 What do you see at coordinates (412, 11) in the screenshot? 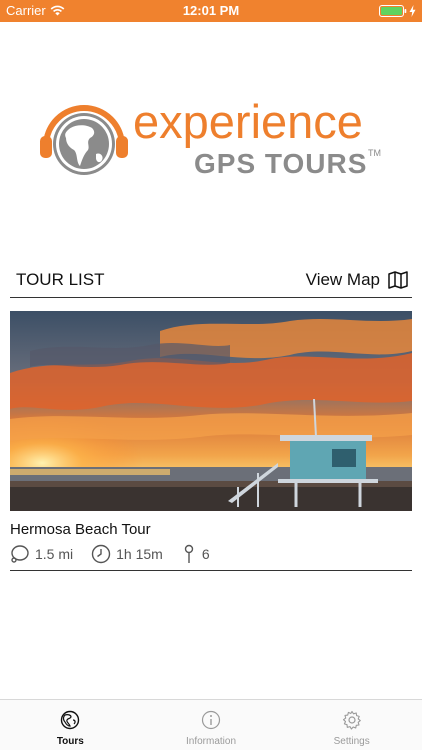
I see `charging-bolt-icon` at bounding box center [412, 11].